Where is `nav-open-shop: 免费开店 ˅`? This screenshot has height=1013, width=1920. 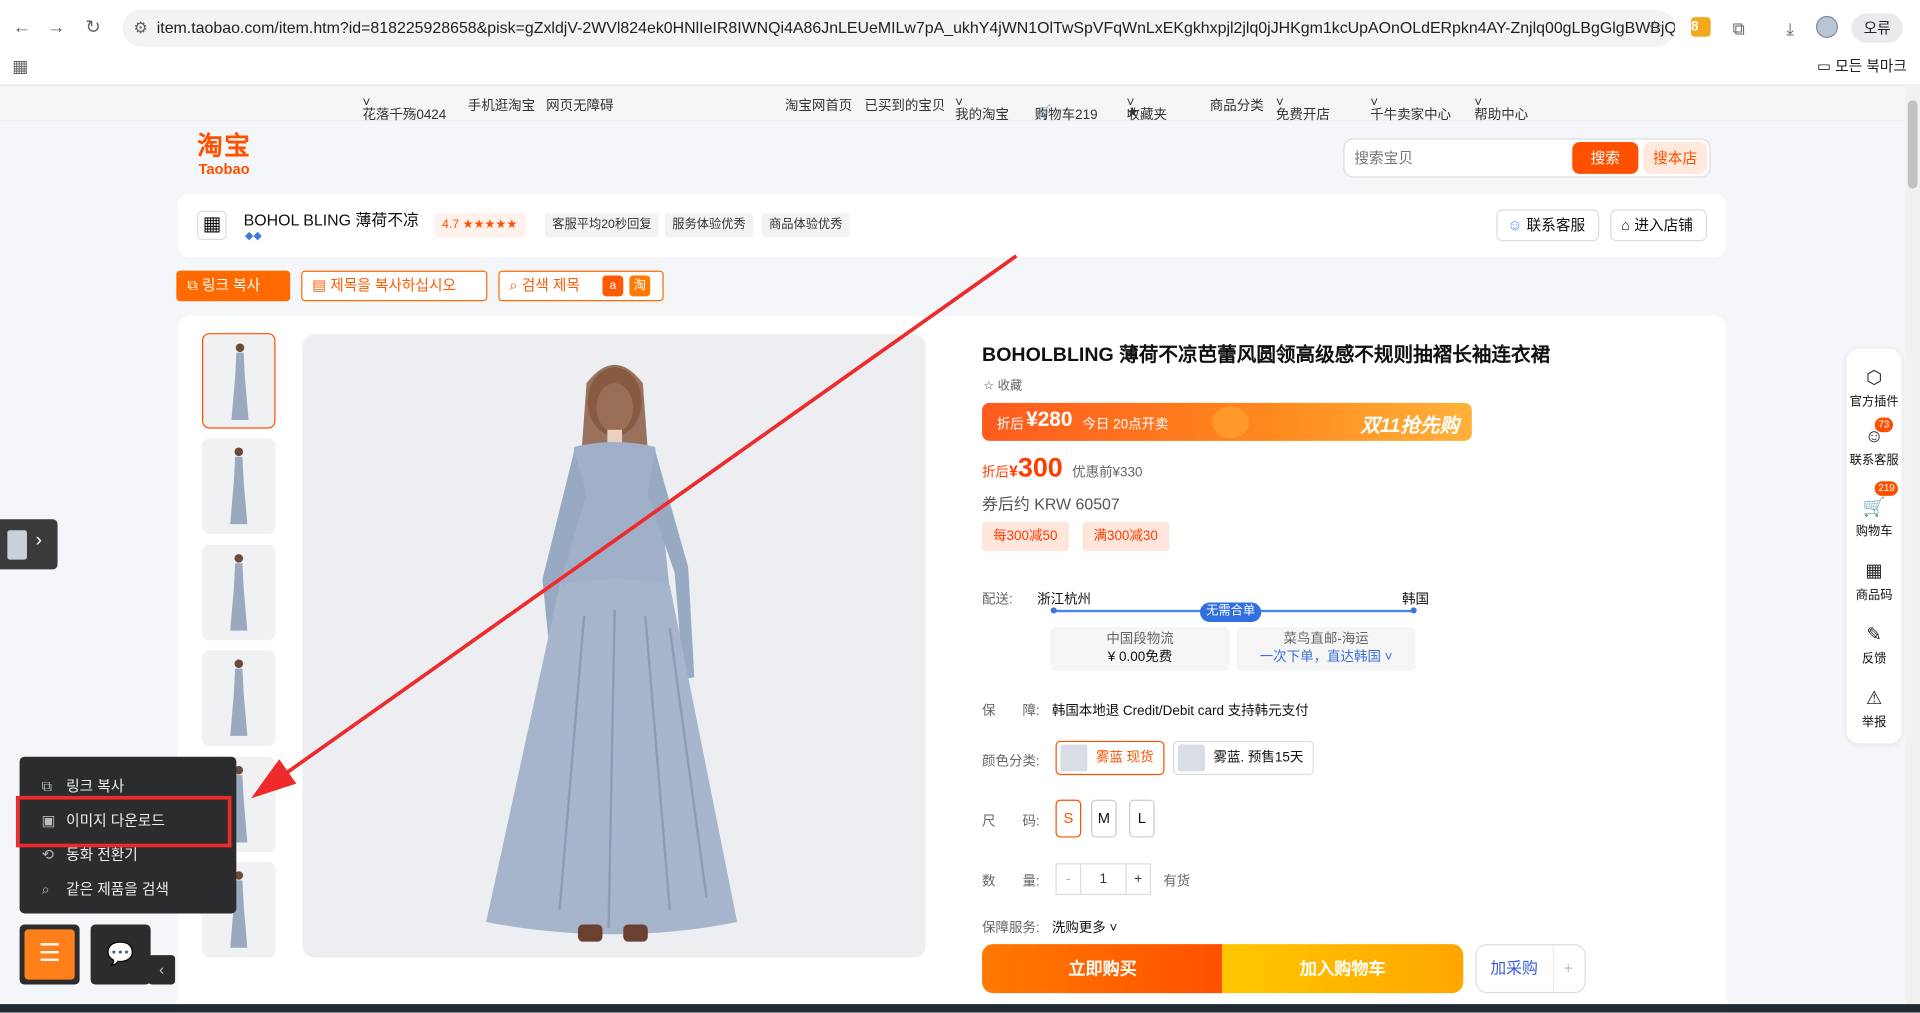 nav-open-shop: 免费开店 ˅ is located at coordinates (1303, 109).